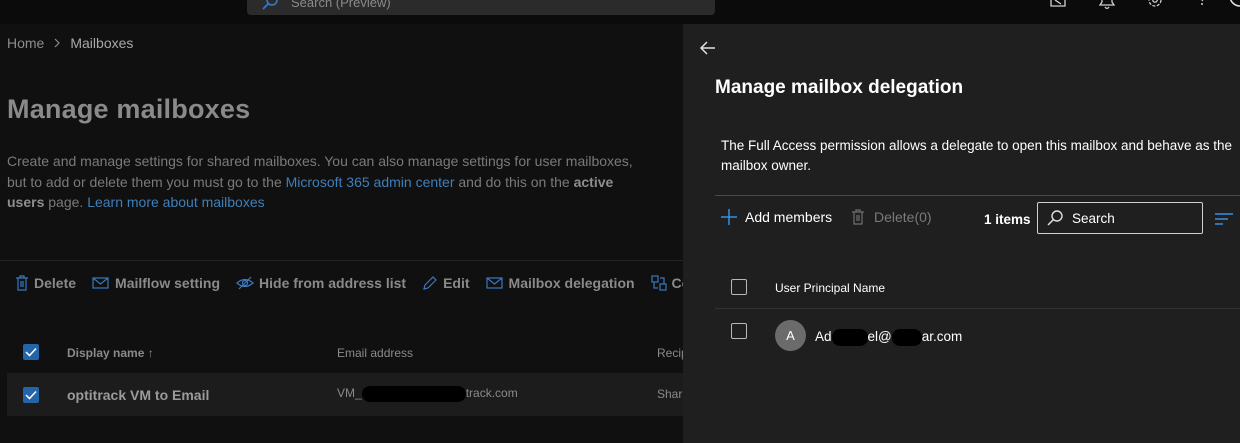 This screenshot has width=1240, height=443. Describe the element at coordinates (977, 195) in the screenshot. I see `panel-divider` at that location.